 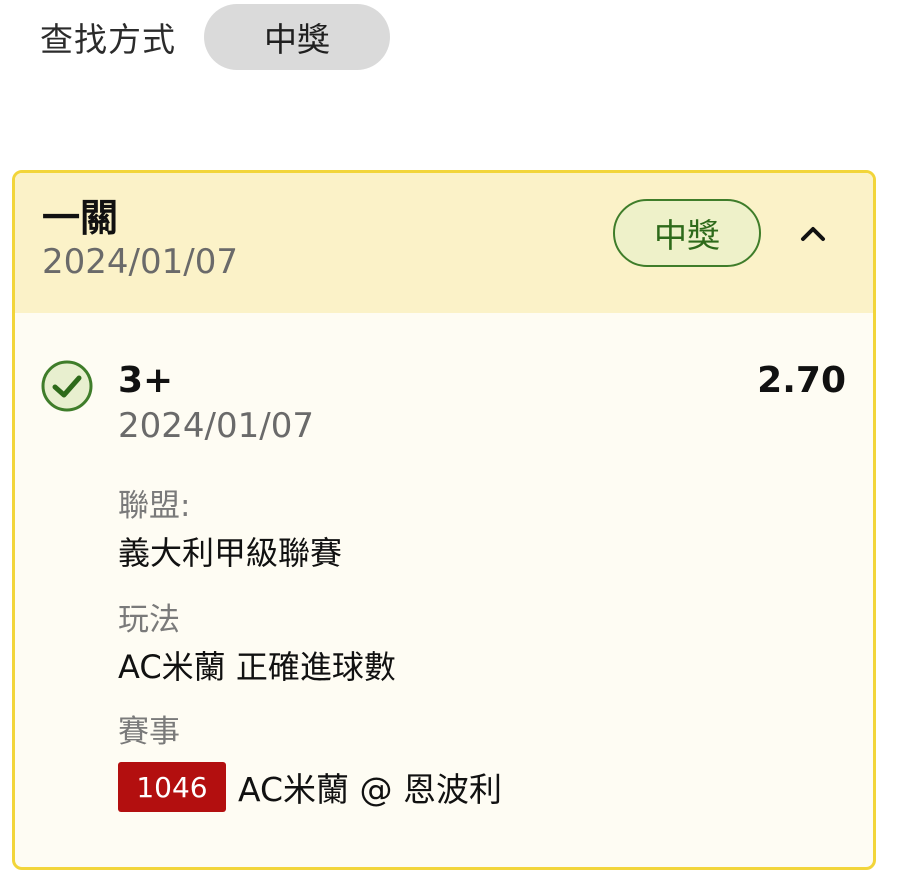 I want to click on selection-date: 2024/01/07, so click(x=216, y=426).